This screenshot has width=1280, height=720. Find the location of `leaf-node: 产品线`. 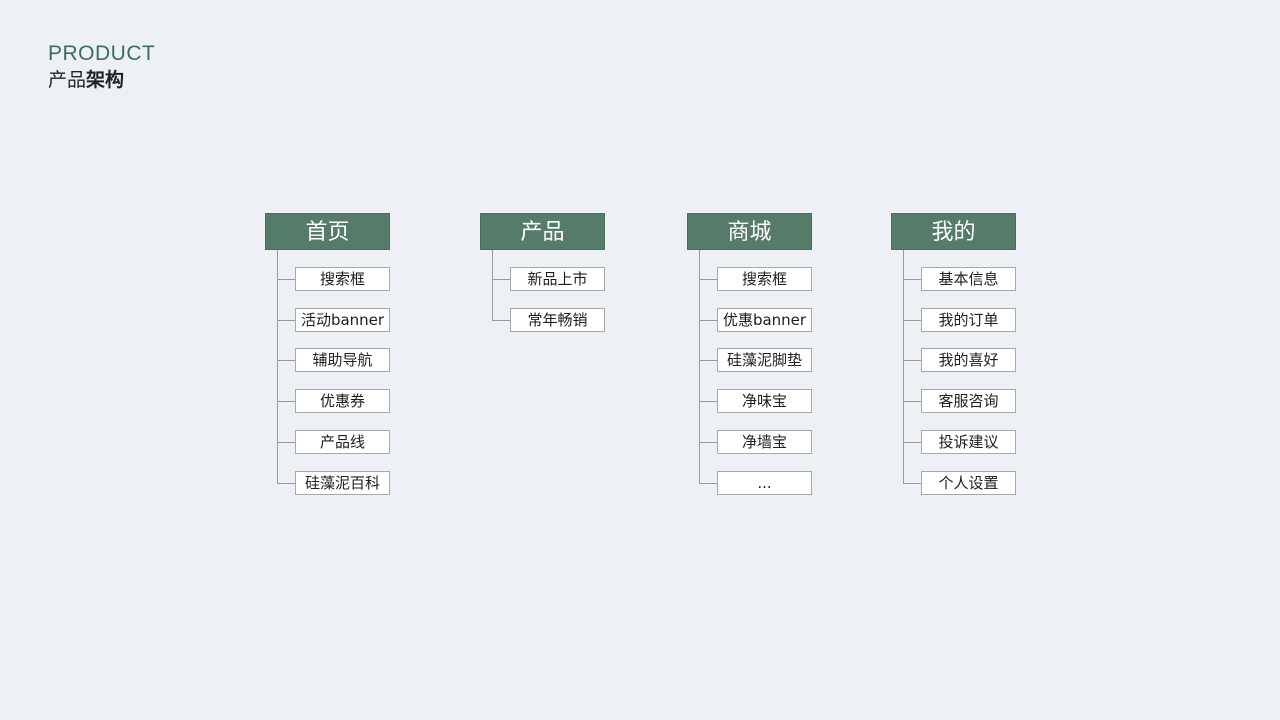

leaf-node: 产品线 is located at coordinates (342, 442).